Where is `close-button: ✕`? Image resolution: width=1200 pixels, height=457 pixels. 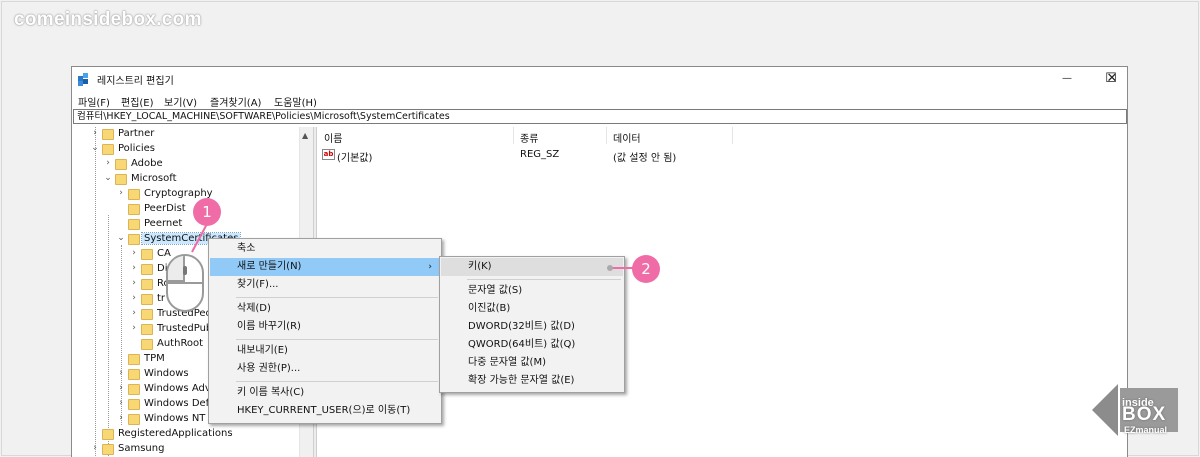
close-button: ✕ is located at coordinates (1111, 78).